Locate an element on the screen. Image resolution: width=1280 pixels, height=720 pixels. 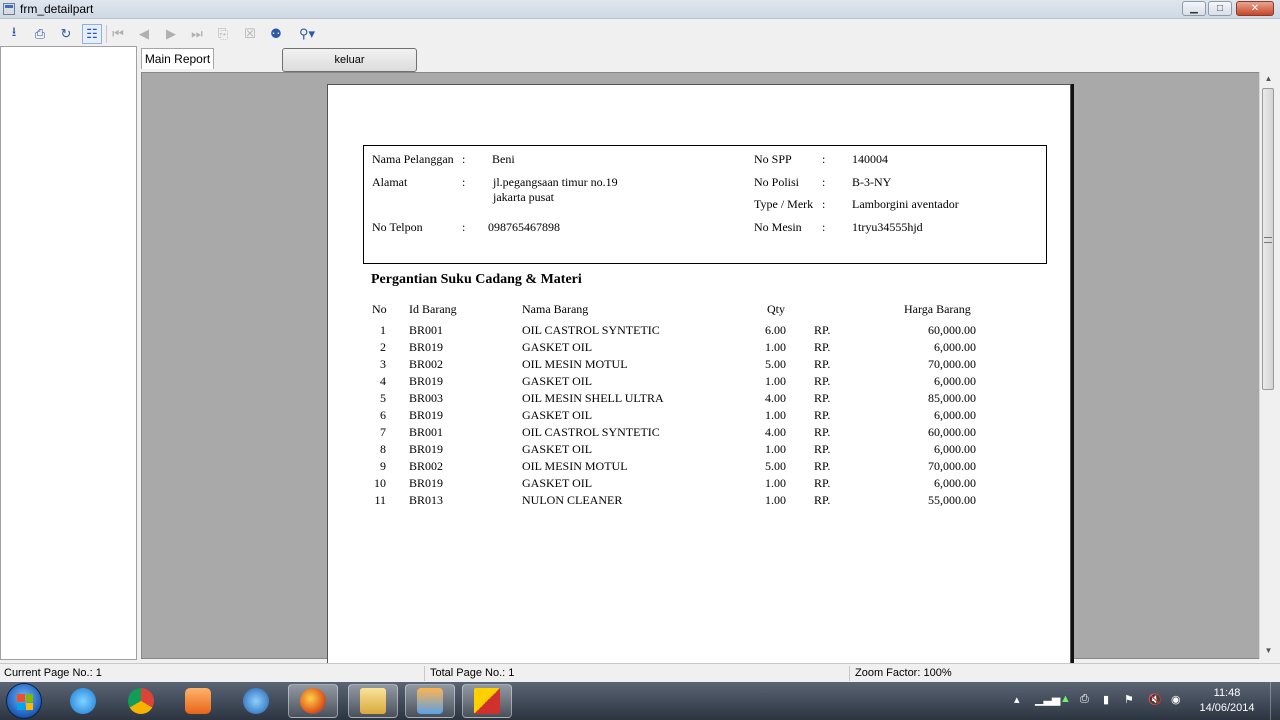
internet-explorer-icon is located at coordinates (83, 701).